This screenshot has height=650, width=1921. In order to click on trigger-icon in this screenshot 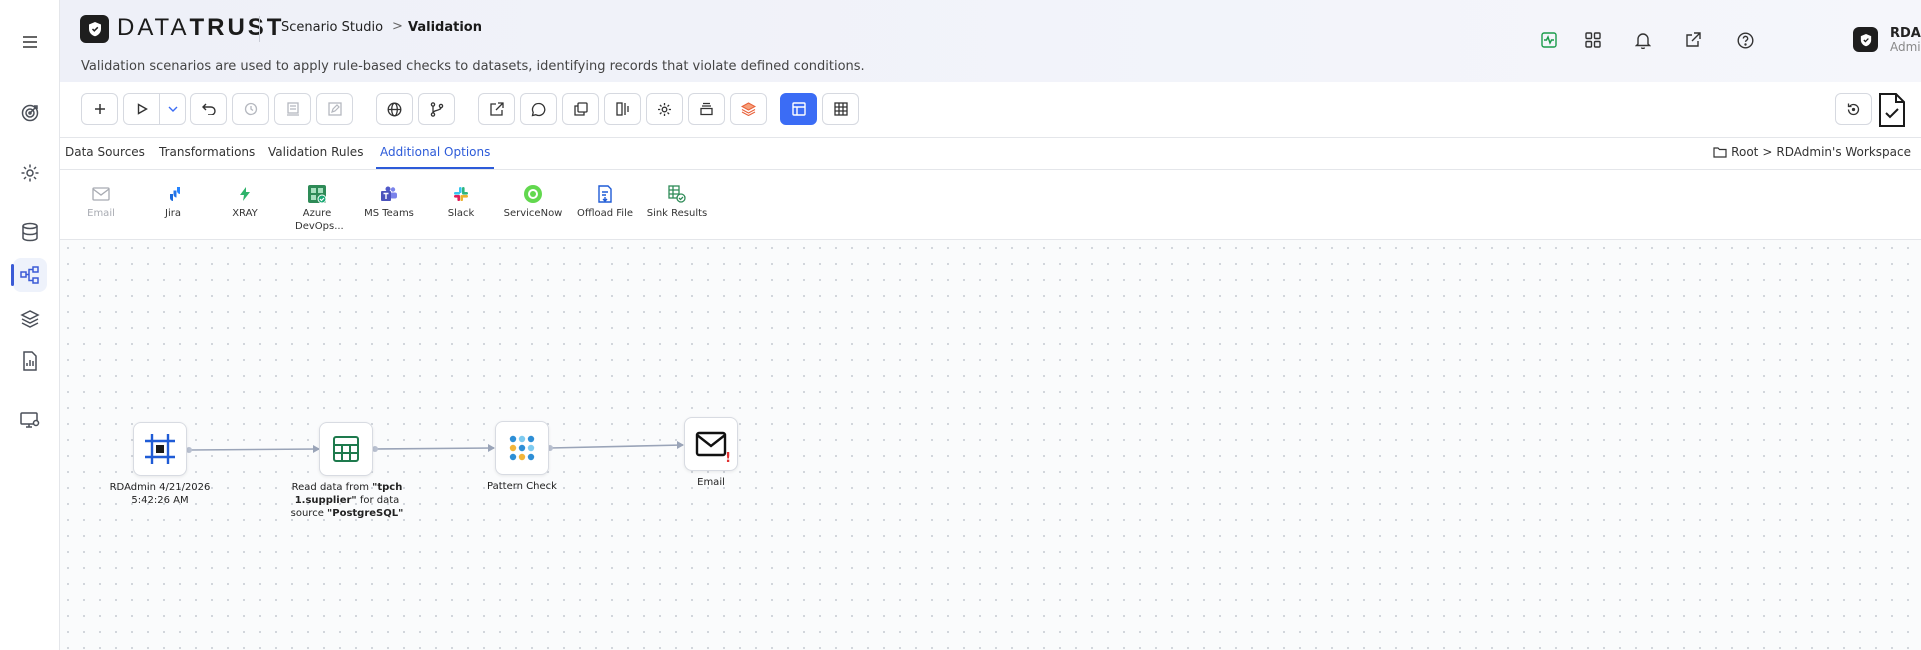, I will do `click(160, 449)`.